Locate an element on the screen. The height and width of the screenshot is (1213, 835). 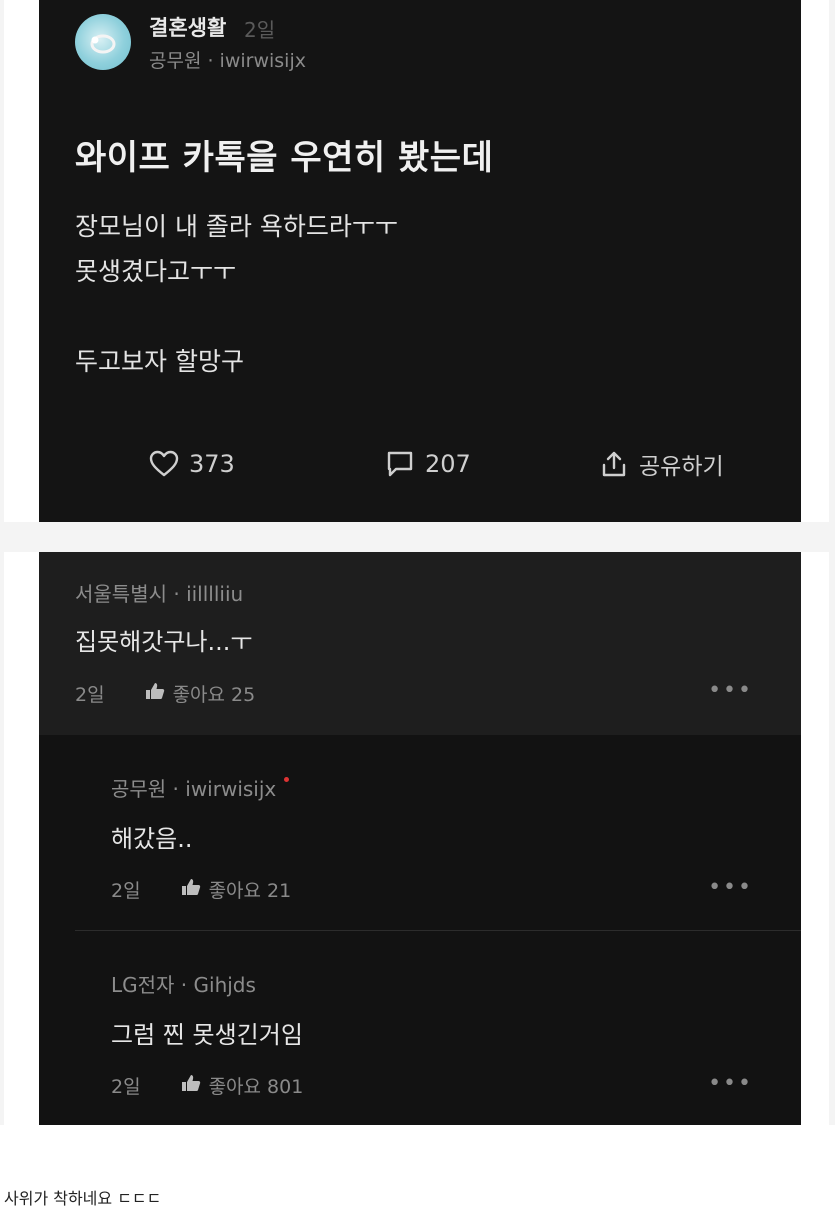
author-badge-icon is located at coordinates (287, 779).